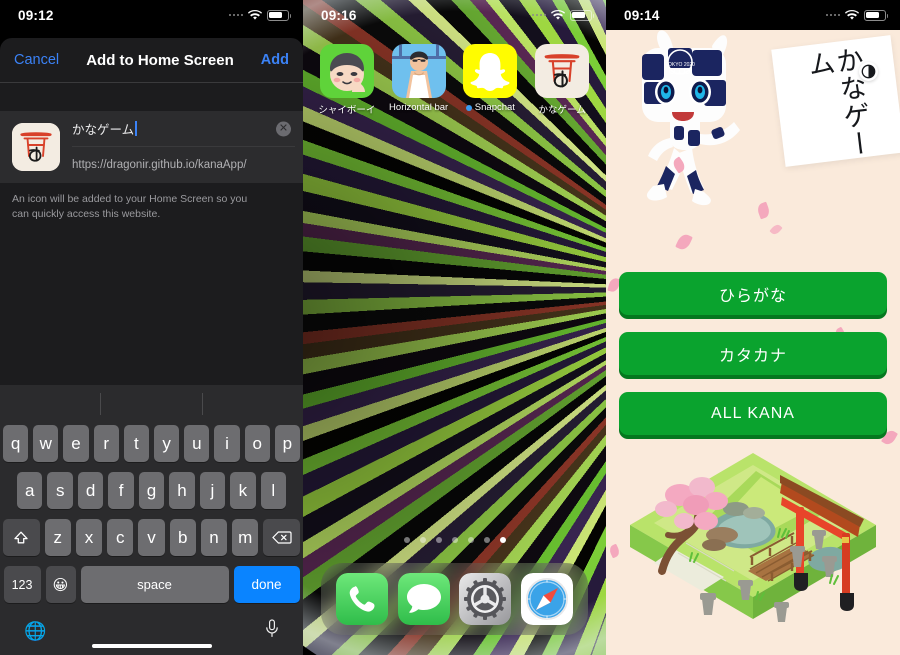 Image resolution: width=900 pixels, height=655 pixels. What do you see at coordinates (423, 599) in the screenshot?
I see `messages-bubble-icon` at bounding box center [423, 599].